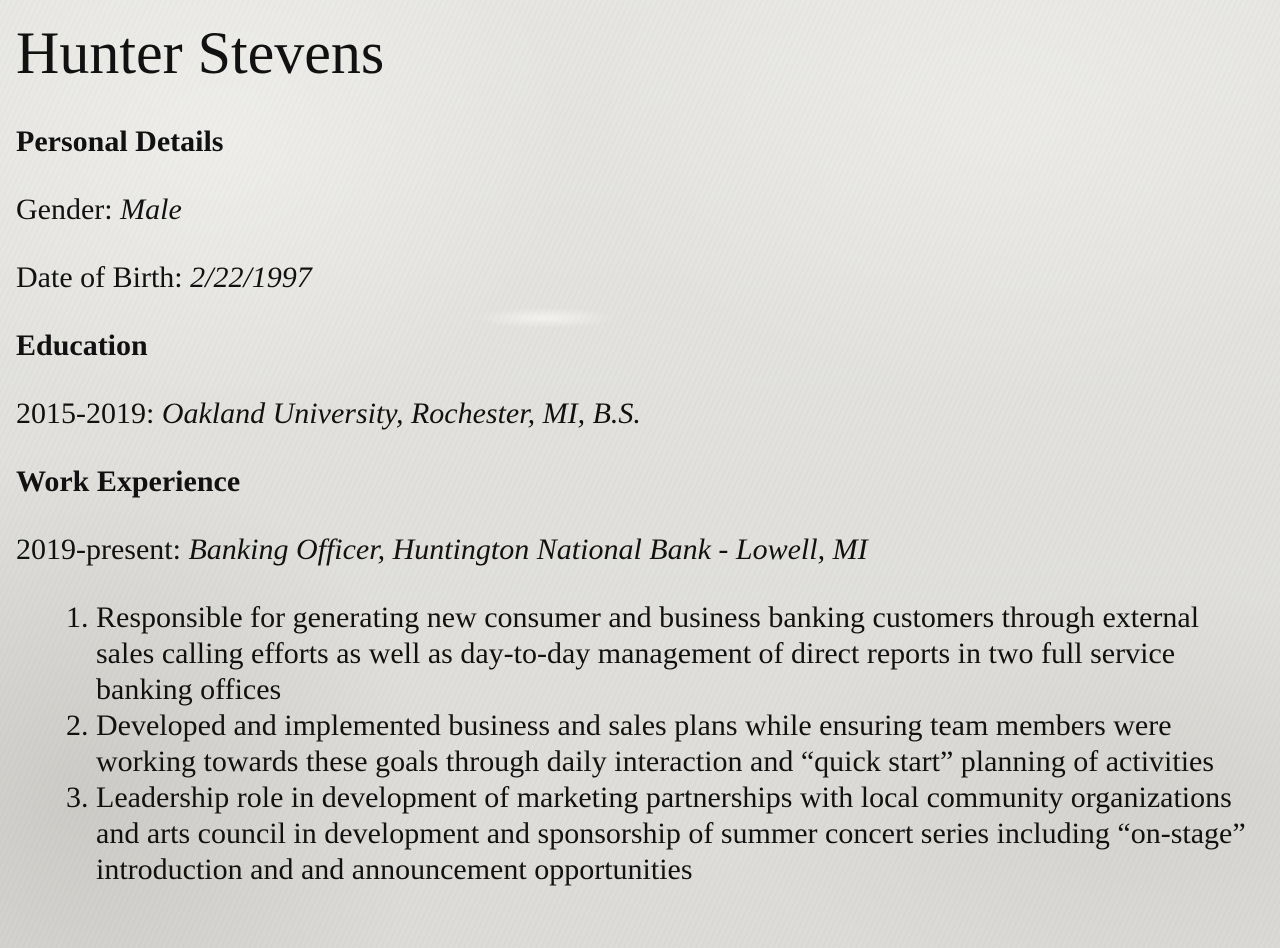 The width and height of the screenshot is (1280, 948). I want to click on personal-details-heading: Personal Details, so click(120, 141).